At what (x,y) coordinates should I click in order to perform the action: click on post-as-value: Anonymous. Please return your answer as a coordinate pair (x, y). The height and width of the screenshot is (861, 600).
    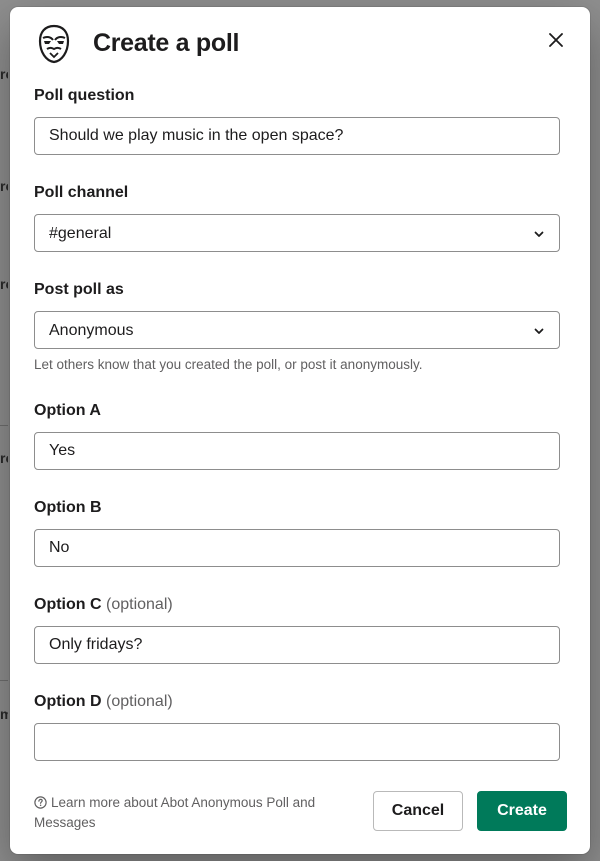
    Looking at the image, I should click on (91, 330).